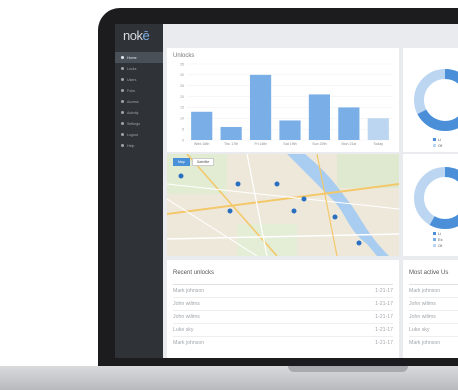 The width and height of the screenshot is (458, 390). I want to click on locks-donut-chart, so click(436, 100).